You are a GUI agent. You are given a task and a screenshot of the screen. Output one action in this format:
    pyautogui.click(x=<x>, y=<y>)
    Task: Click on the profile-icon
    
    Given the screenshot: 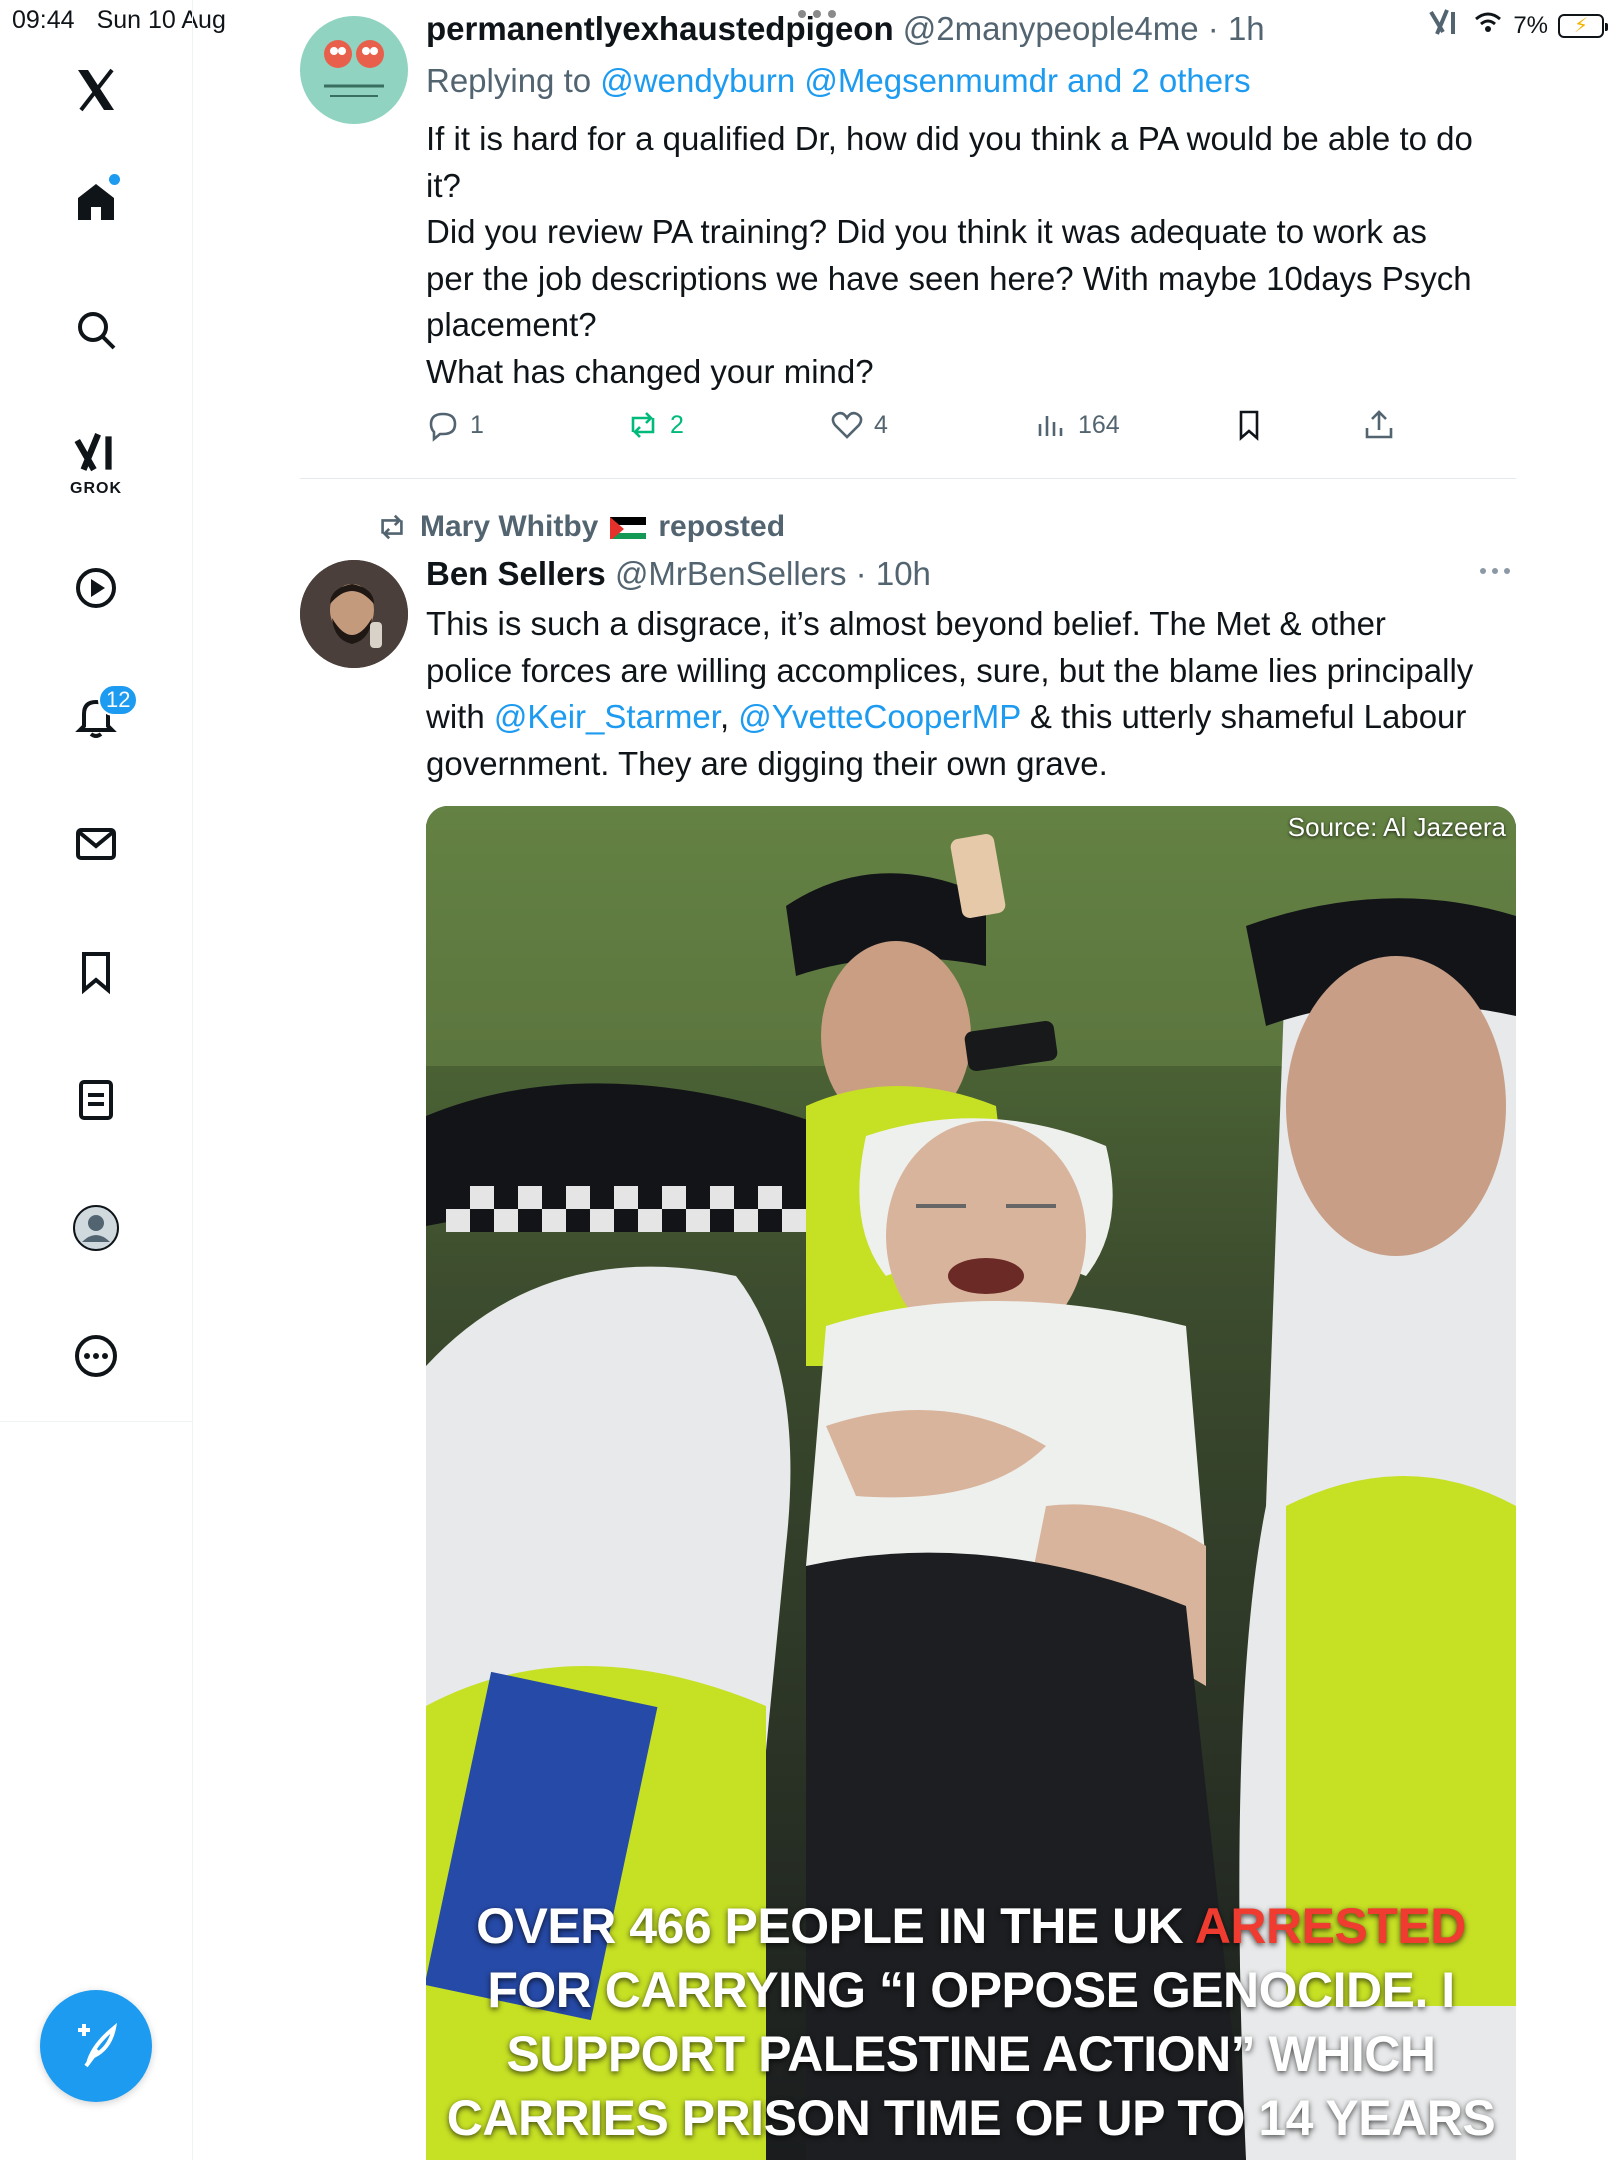 What is the action you would take?
    pyautogui.click(x=96, y=1228)
    